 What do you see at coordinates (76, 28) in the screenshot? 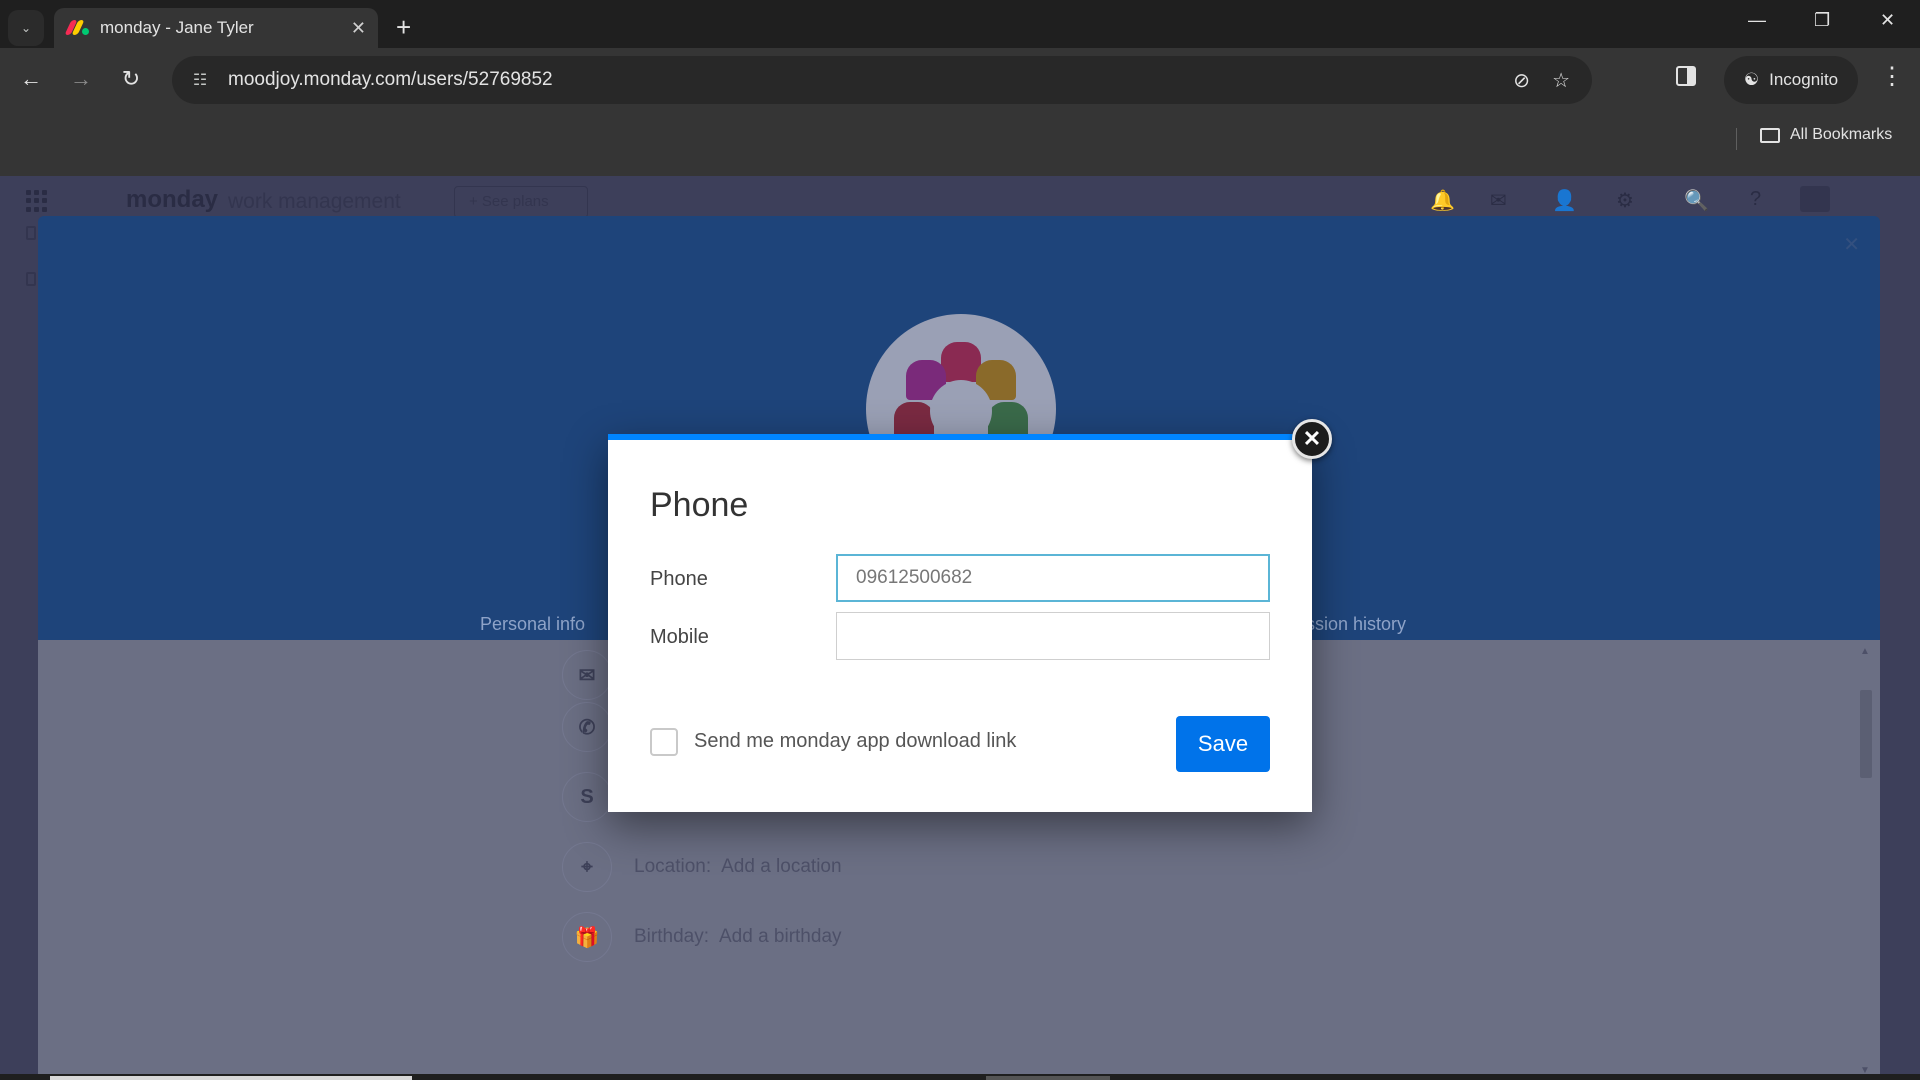
I see `monday-favicon-icon` at bounding box center [76, 28].